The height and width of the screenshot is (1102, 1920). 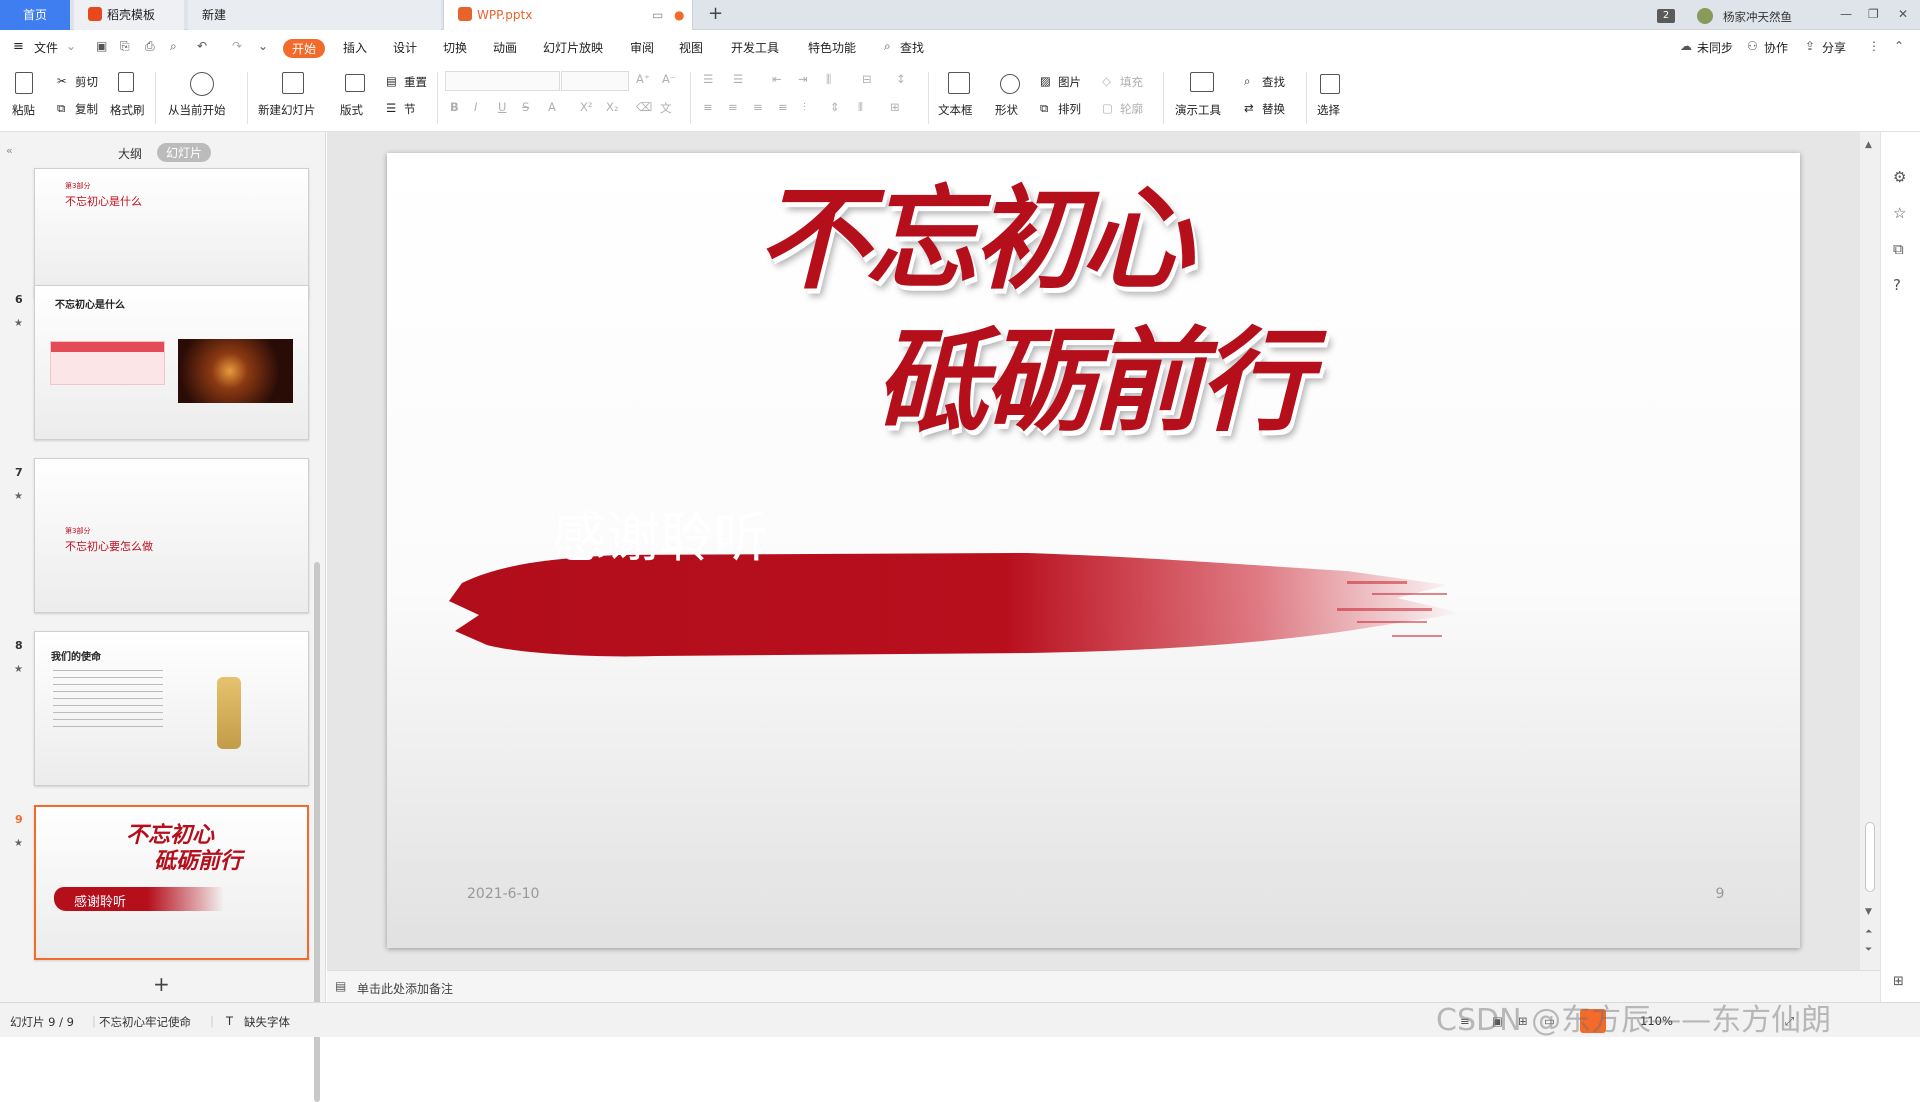 What do you see at coordinates (568, 15) in the screenshot?
I see `tab-file-wpp: WPP.pptx ▭ ●` at bounding box center [568, 15].